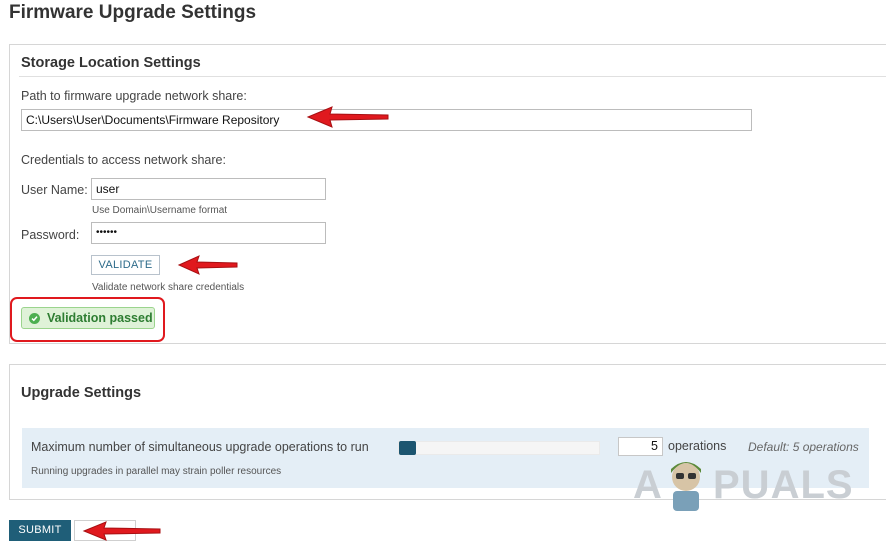  What do you see at coordinates (686, 486) in the screenshot?
I see `mascot-icon` at bounding box center [686, 486].